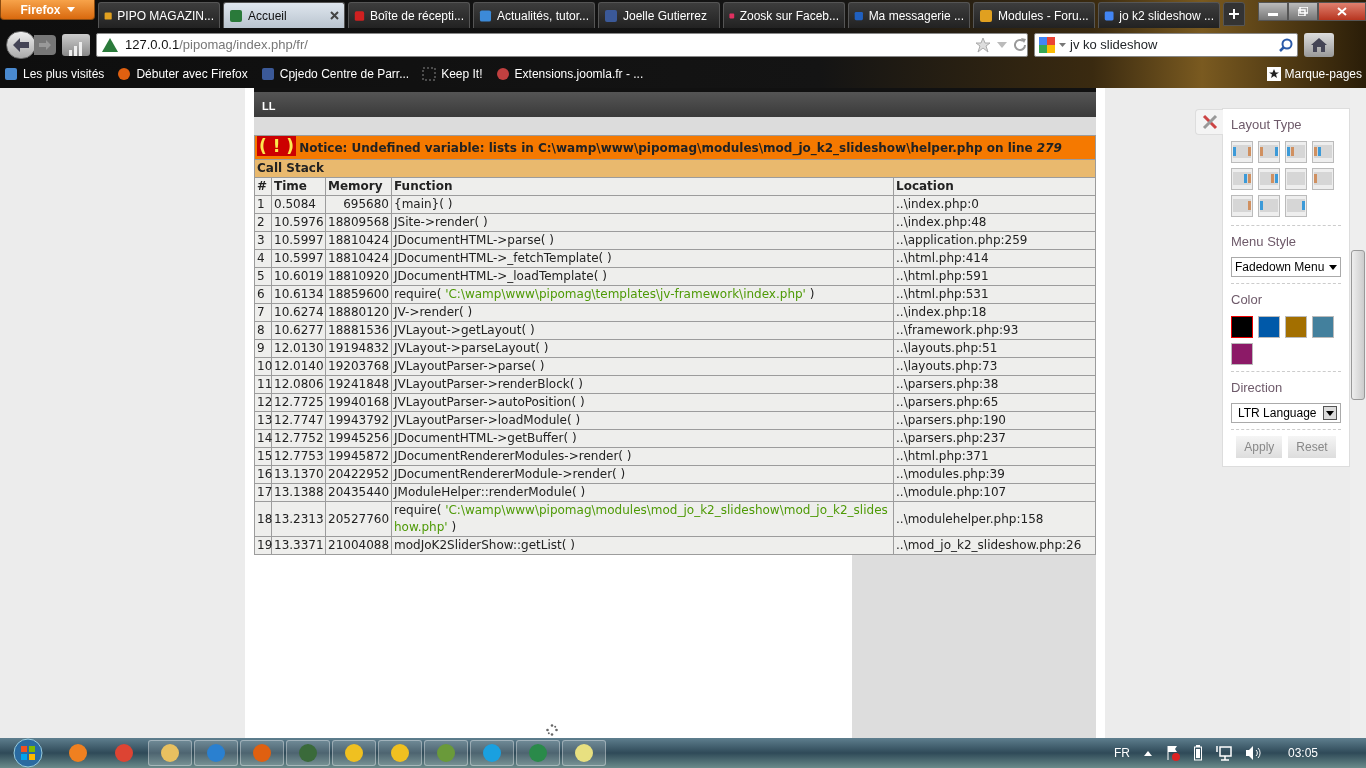 The height and width of the screenshot is (768, 1366). What do you see at coordinates (660, 147) in the screenshot?
I see `error-notice: ( ! ) Notice: Undefined variable: lists in C:\wamp\www\pipomag\modules\mod_jo_k2_slideshow\helper.php on line 279` at bounding box center [660, 147].